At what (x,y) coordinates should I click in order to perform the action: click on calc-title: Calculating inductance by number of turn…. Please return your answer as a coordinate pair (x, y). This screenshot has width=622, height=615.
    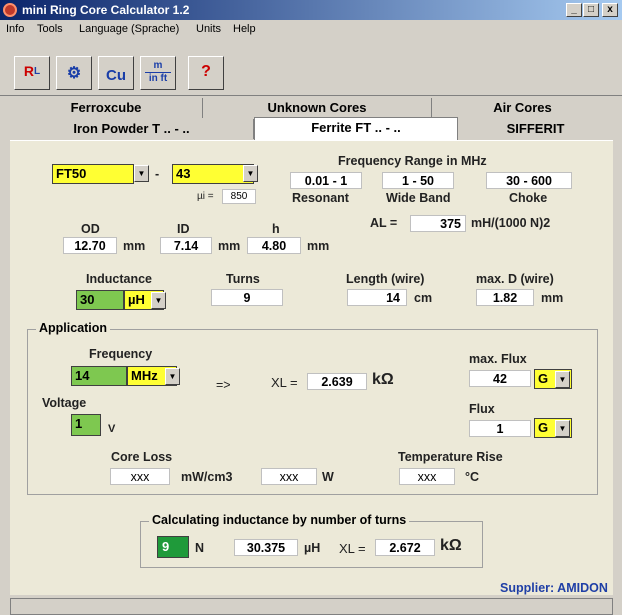
    Looking at the image, I should click on (279, 520).